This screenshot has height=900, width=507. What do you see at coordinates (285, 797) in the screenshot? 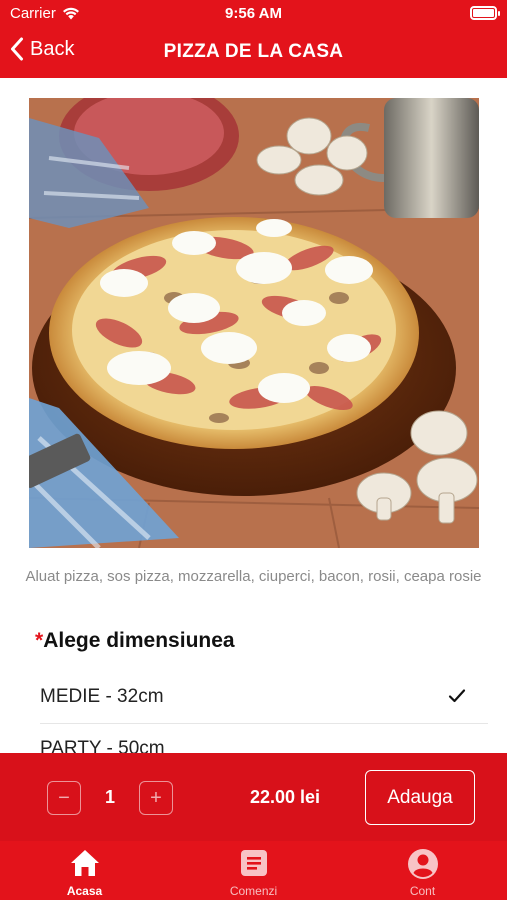
I see `price-total: 22.00 lei` at bounding box center [285, 797].